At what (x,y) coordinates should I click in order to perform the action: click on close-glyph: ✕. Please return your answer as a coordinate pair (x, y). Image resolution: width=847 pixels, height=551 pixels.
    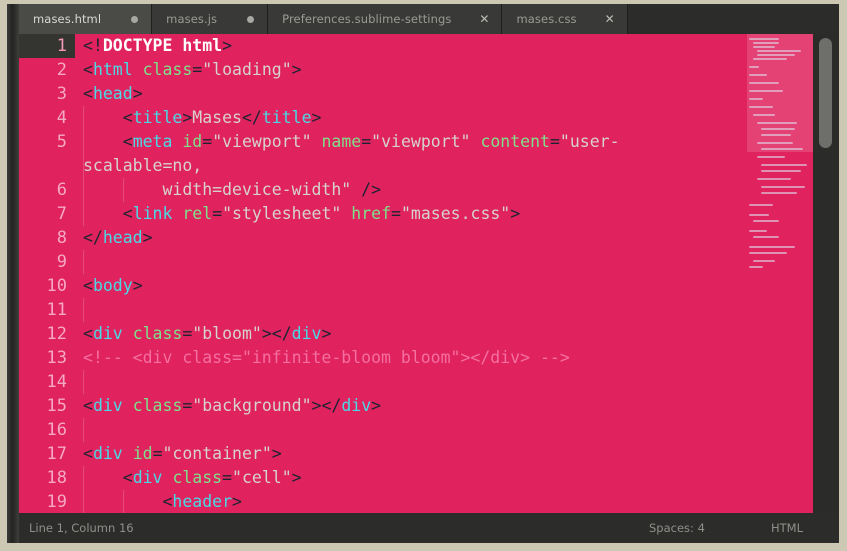
    Looking at the image, I should click on (484, 19).